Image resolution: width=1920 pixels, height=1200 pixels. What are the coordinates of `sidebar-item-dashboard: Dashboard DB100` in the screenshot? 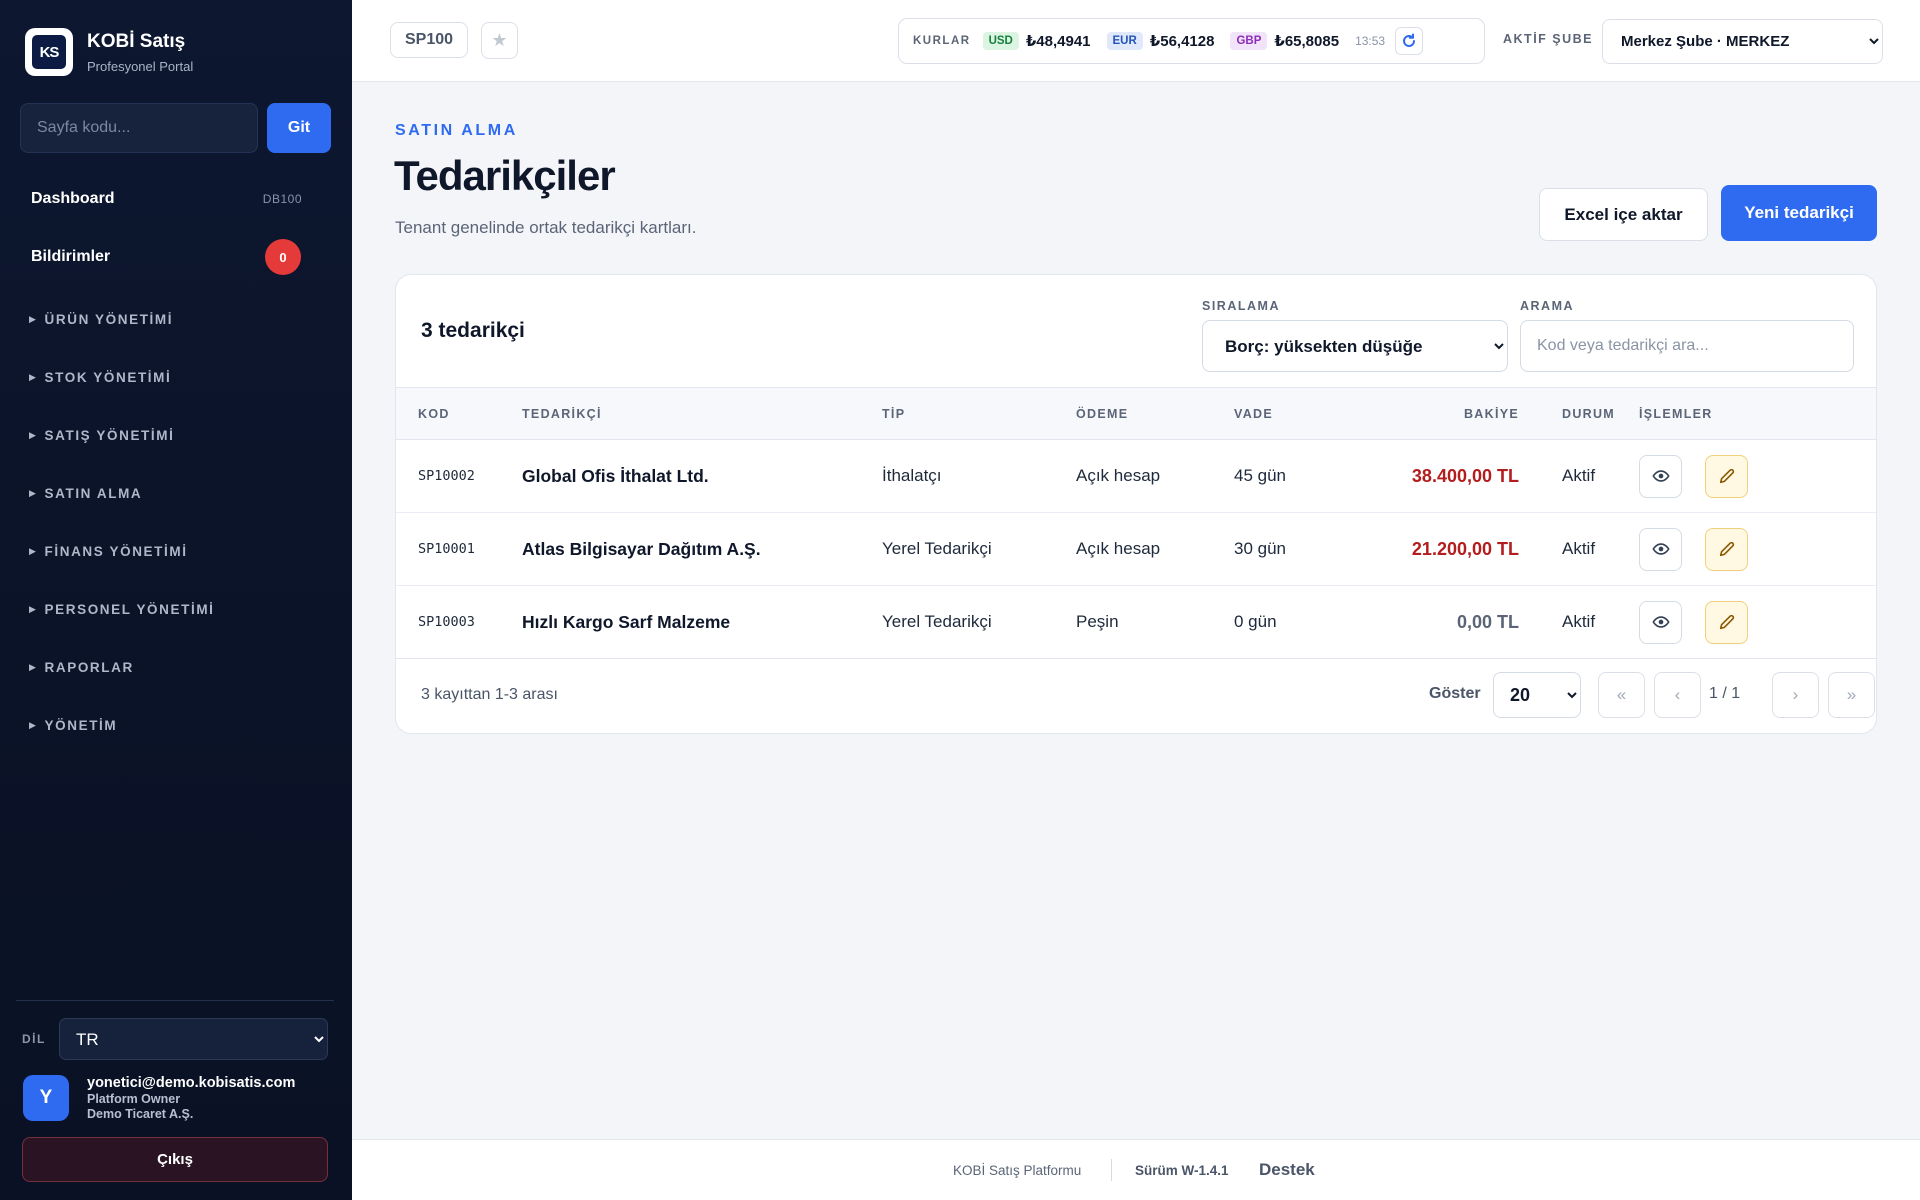 It's located at (176, 199).